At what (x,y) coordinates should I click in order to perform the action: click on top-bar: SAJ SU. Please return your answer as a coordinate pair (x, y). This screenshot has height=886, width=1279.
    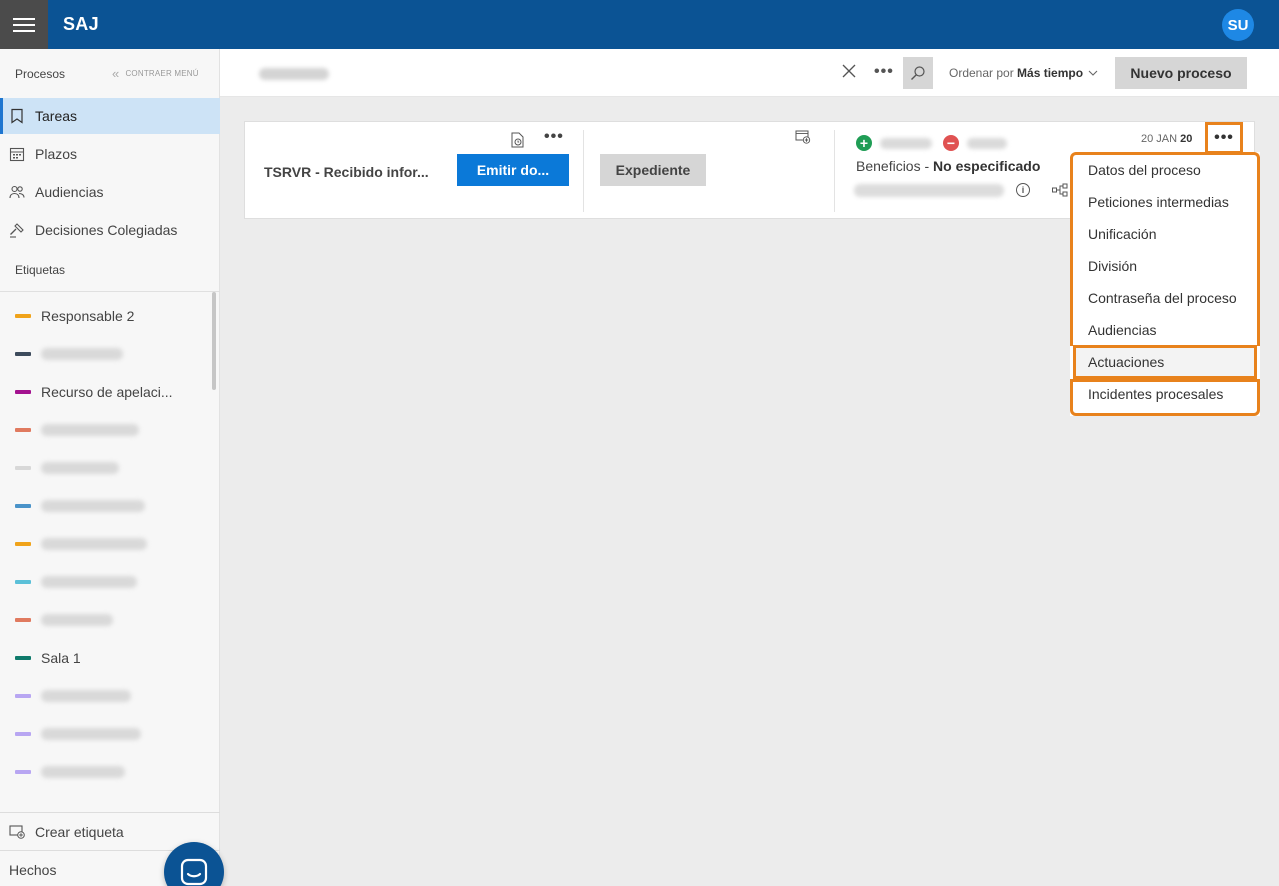
    Looking at the image, I should click on (639, 24).